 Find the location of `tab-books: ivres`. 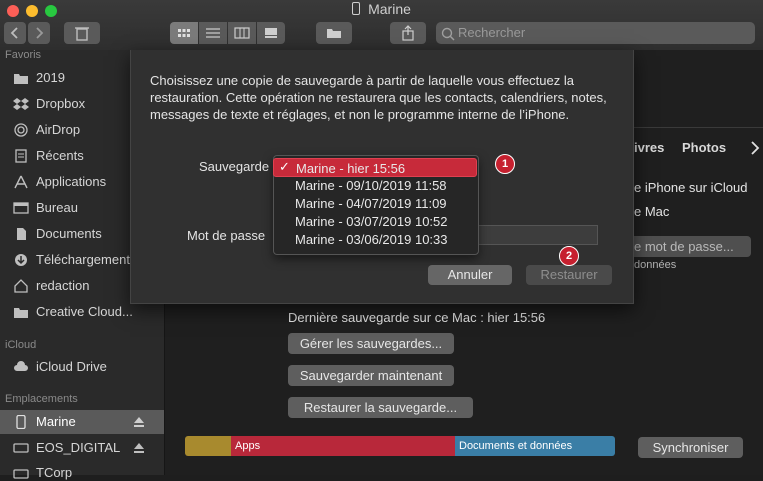

tab-books: ivres is located at coordinates (649, 147).